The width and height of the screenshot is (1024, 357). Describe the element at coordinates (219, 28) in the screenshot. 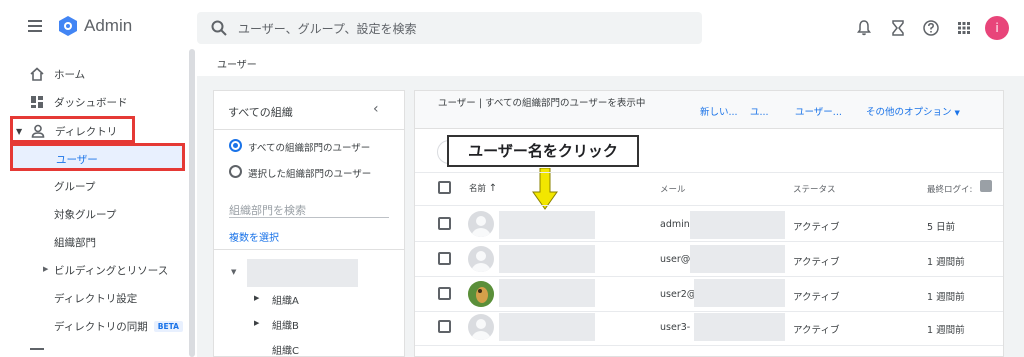

I see `search-icon` at that location.